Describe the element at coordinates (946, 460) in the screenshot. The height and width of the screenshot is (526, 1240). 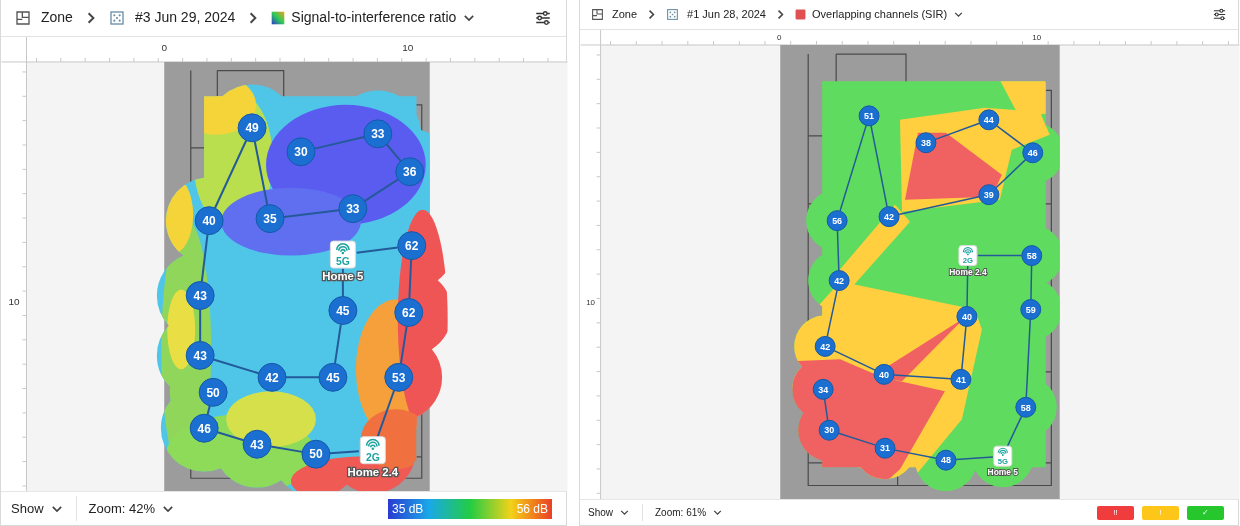
I see `measurement-point: 48` at that location.